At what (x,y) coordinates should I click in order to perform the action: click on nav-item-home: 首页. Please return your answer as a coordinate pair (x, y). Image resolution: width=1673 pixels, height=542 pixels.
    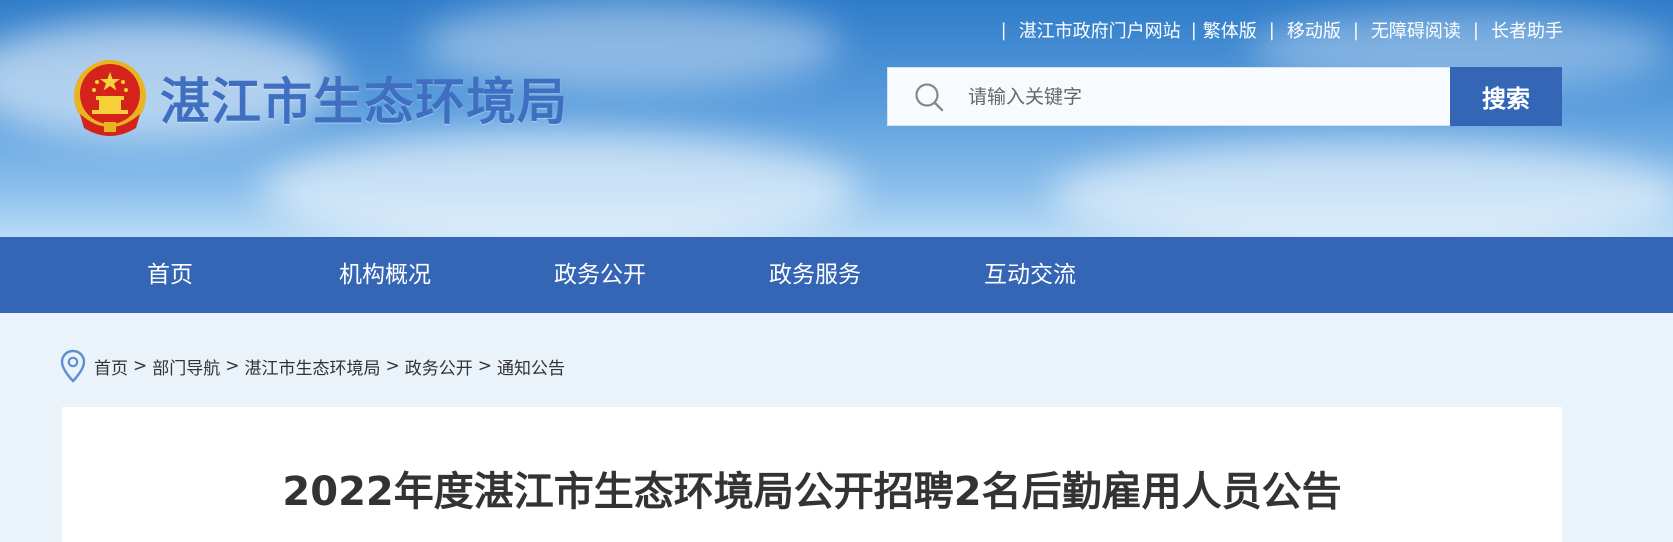
    Looking at the image, I should click on (170, 275).